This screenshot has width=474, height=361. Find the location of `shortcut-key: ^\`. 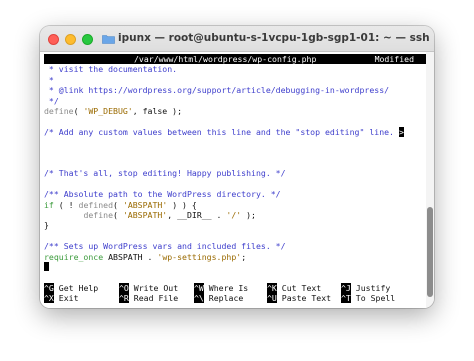

shortcut-key: ^\ is located at coordinates (199, 298).